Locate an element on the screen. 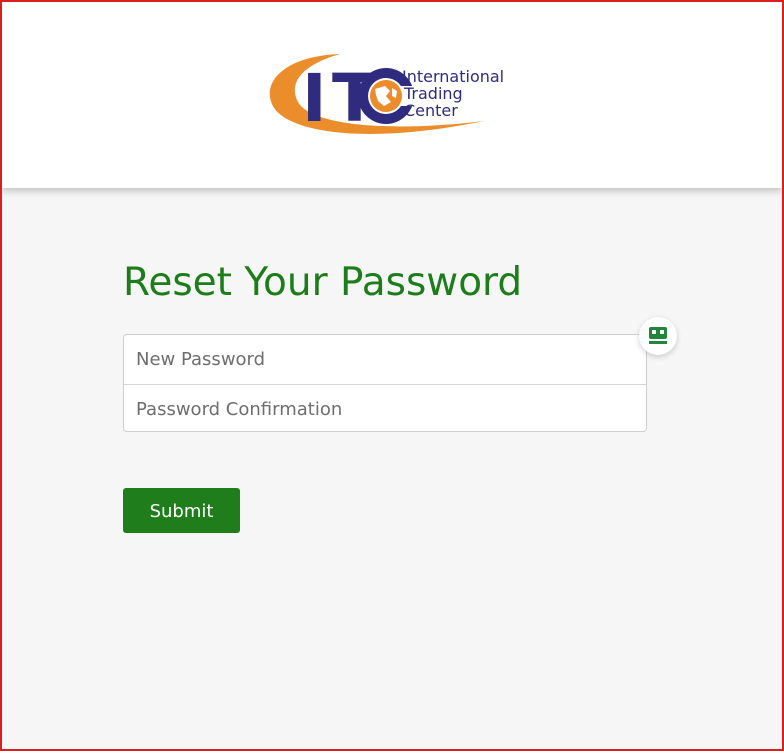 The image size is (784, 751). logo-wordmark: International Trading Center is located at coordinates (453, 93).